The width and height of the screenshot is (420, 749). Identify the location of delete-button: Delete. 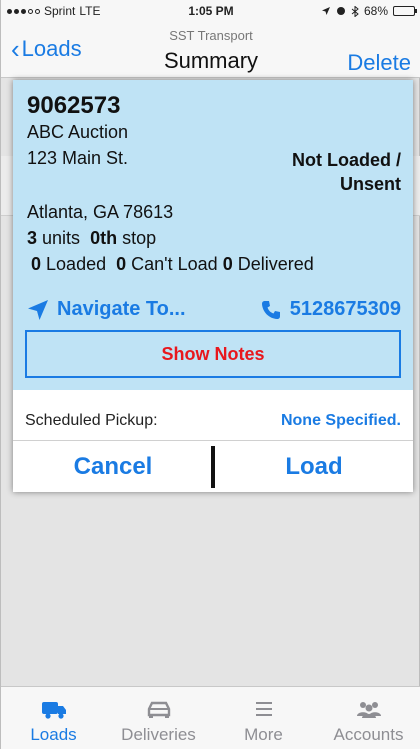
(379, 63).